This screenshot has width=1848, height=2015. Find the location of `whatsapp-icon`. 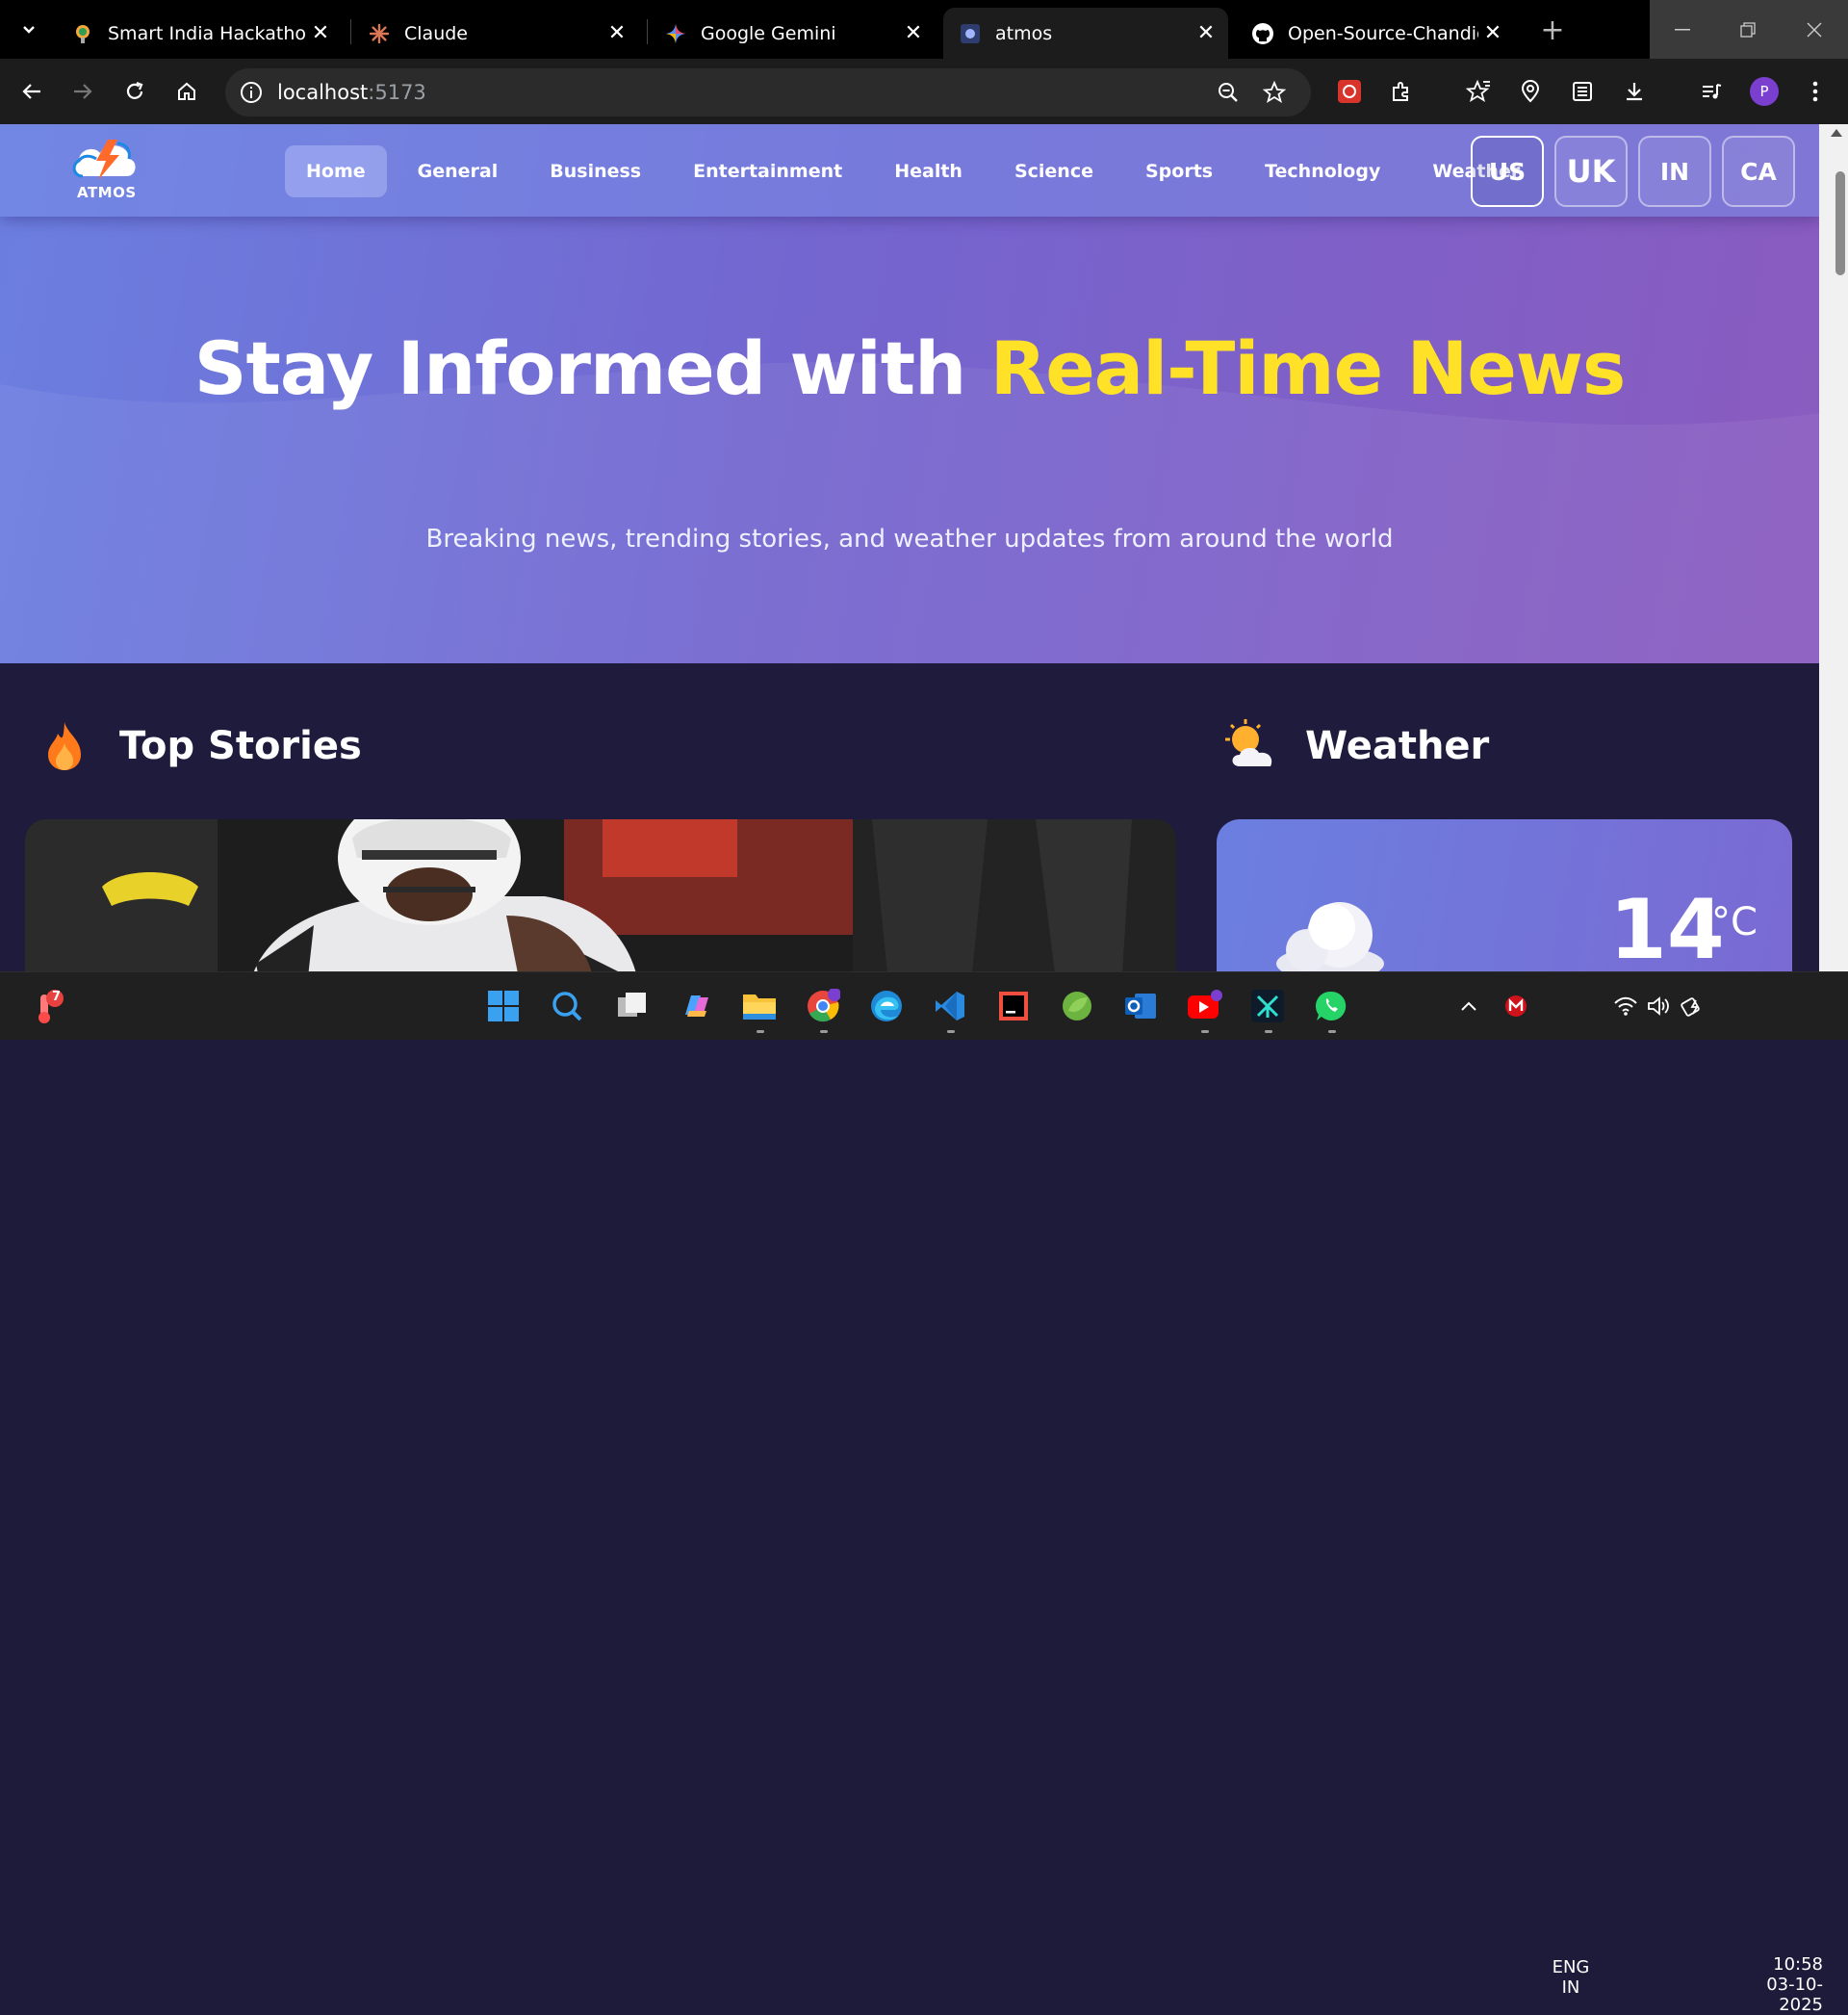

whatsapp-icon is located at coordinates (1331, 1006).